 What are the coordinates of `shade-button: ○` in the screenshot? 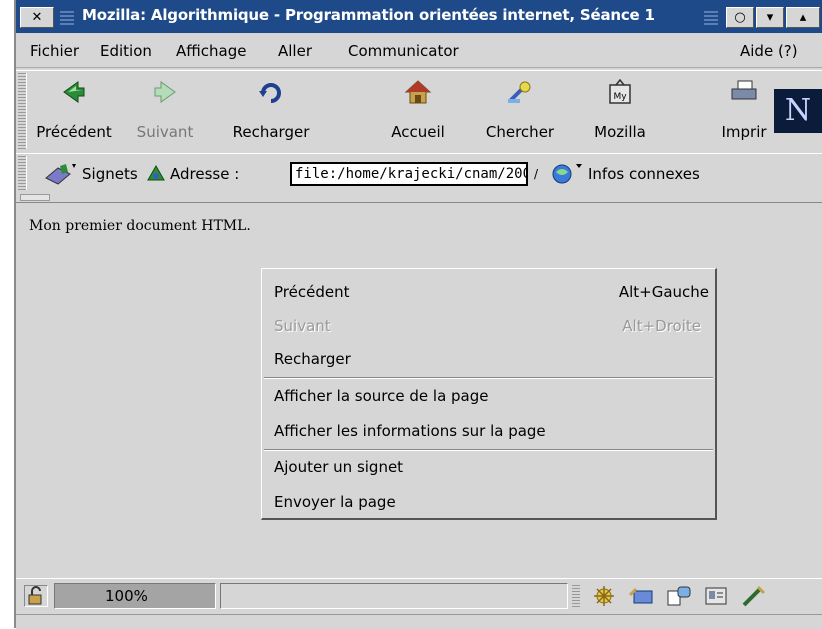 It's located at (740, 17).